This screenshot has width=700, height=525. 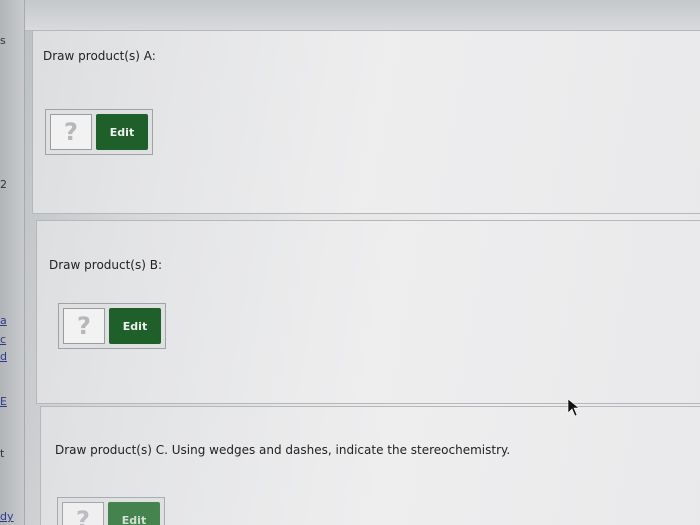 I want to click on sidebar-glyph-2: 2, so click(x=3, y=184).